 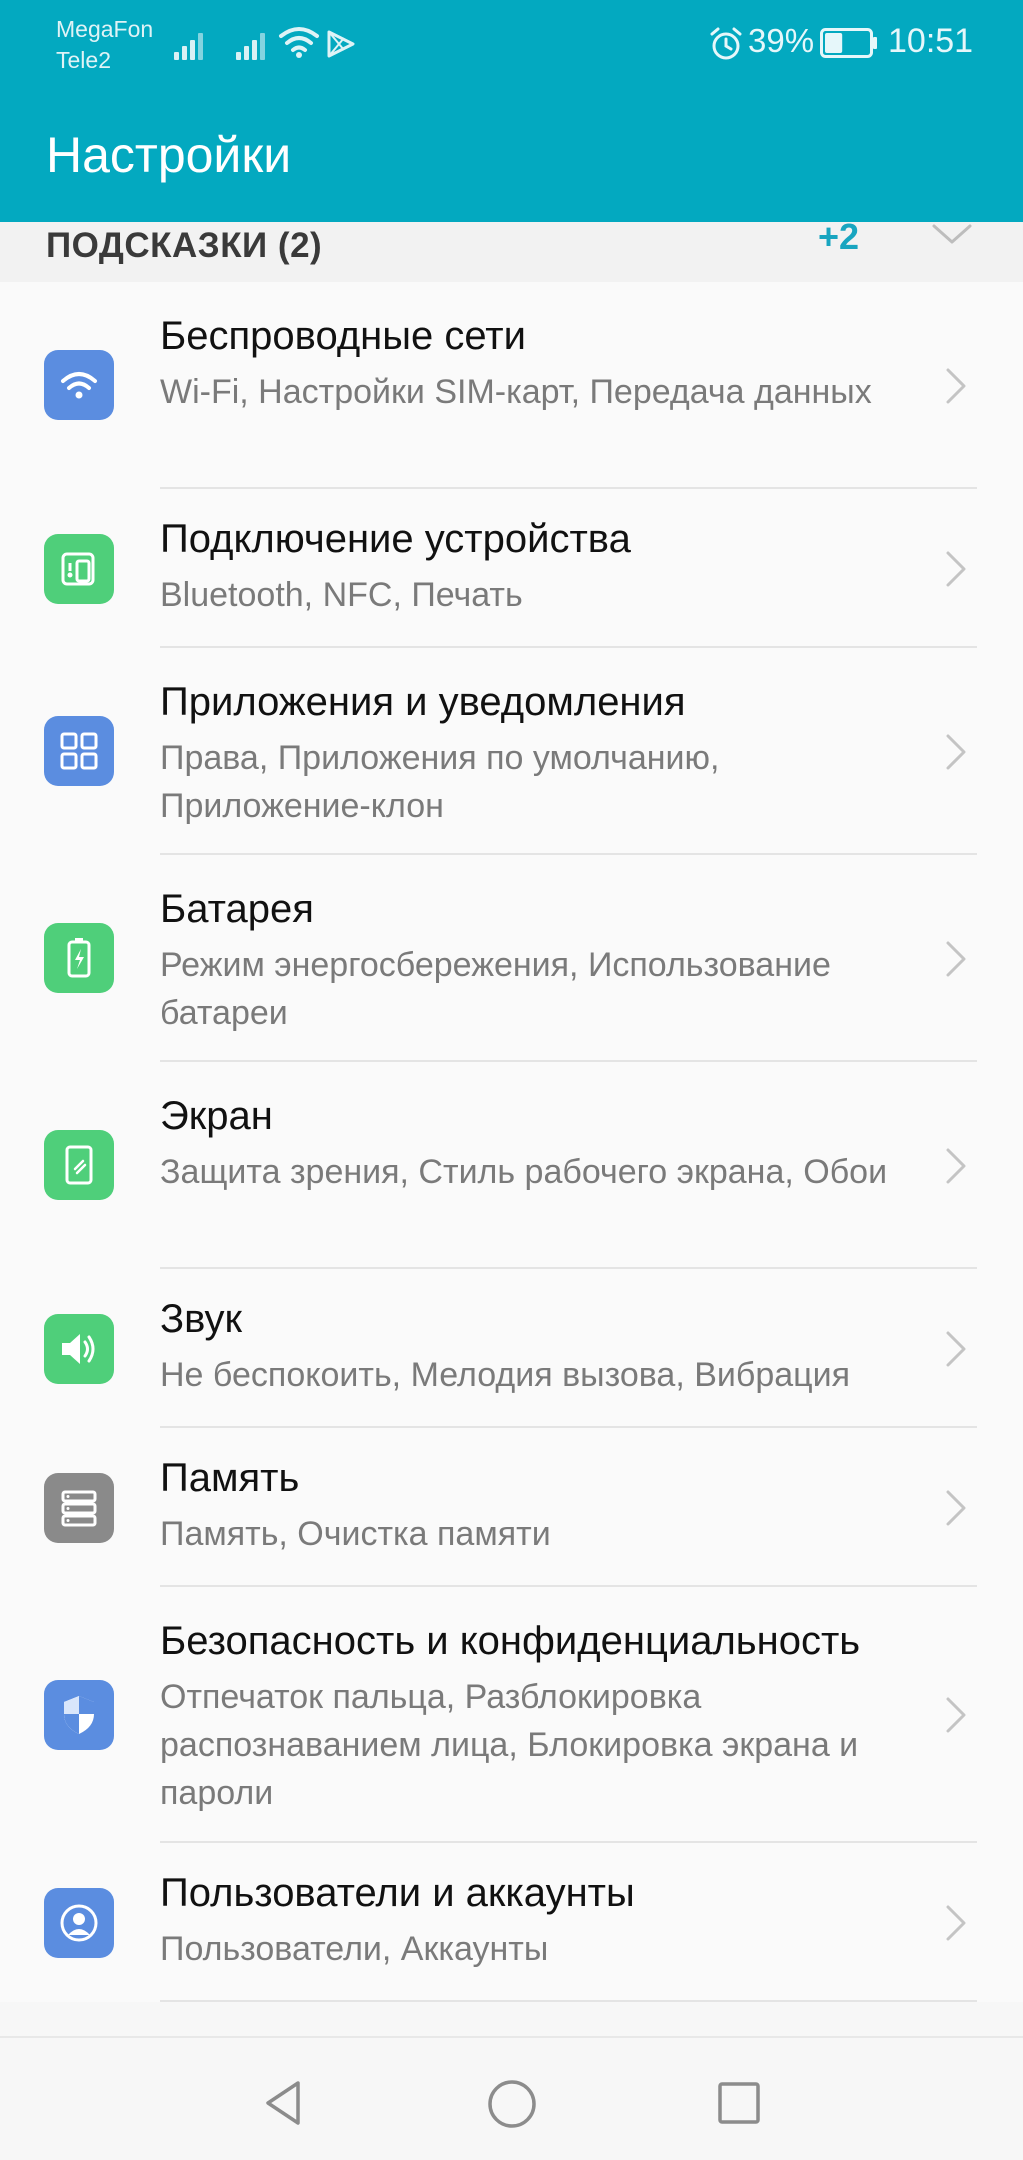 What do you see at coordinates (79, 1165) in the screenshot?
I see `display-icon` at bounding box center [79, 1165].